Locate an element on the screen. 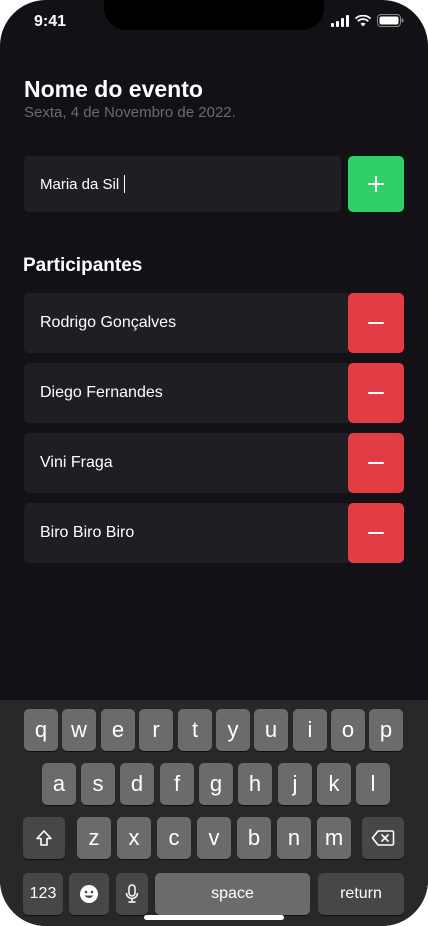 Image resolution: width=428 pixels, height=926 pixels. list-item: Biro Biro Biro is located at coordinates (214, 533).